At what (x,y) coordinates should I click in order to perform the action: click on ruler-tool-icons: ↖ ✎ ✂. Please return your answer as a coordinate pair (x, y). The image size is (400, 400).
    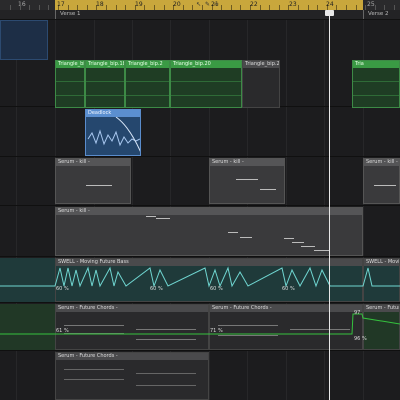
    Looking at the image, I should click on (212, 5).